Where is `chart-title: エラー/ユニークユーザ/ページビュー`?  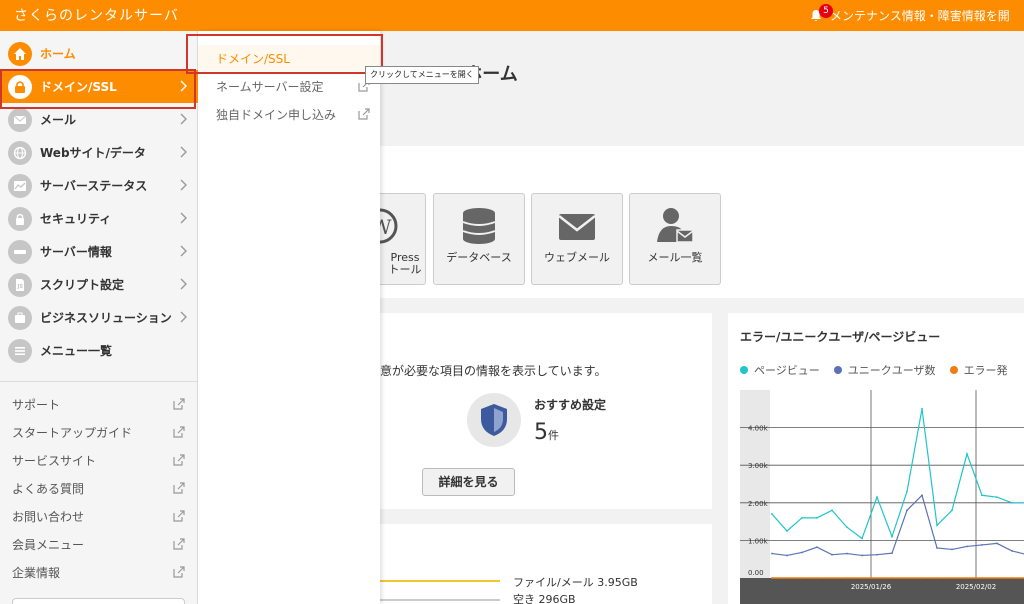 chart-title: エラー/ユニークユーザ/ページビュー is located at coordinates (840, 337).